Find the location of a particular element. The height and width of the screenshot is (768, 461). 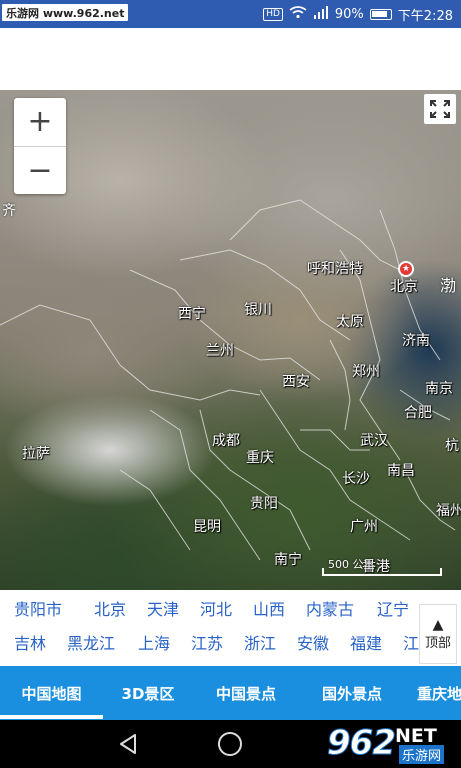

province-link: 黑龙江 is located at coordinates (91, 642).